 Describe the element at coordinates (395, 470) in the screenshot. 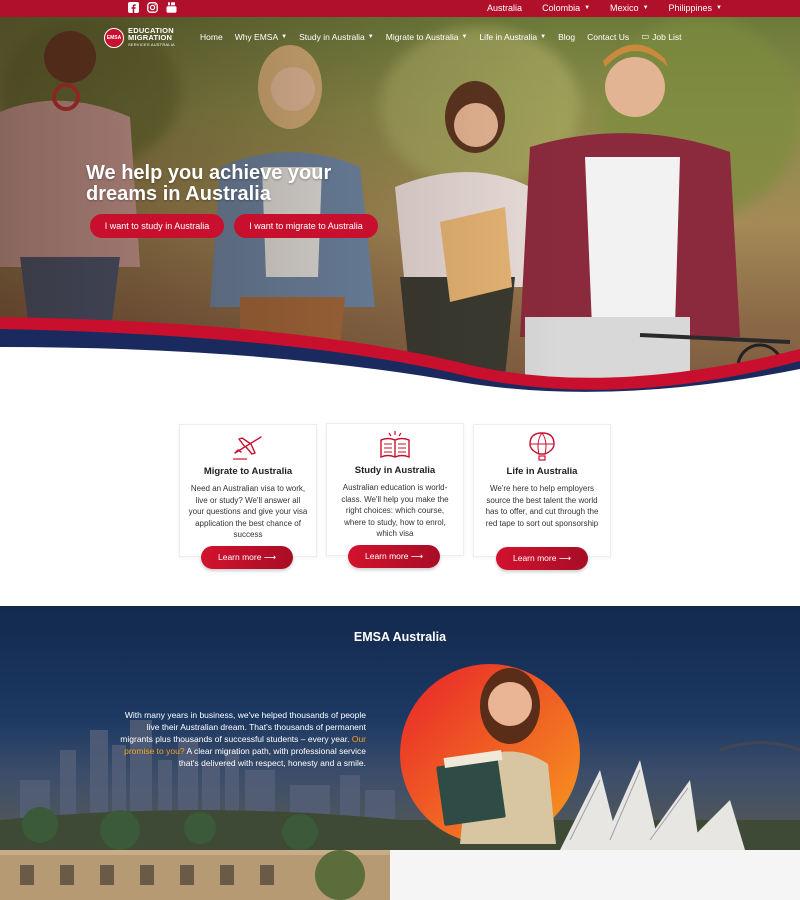

I see `card-title: Study in Australia` at that location.